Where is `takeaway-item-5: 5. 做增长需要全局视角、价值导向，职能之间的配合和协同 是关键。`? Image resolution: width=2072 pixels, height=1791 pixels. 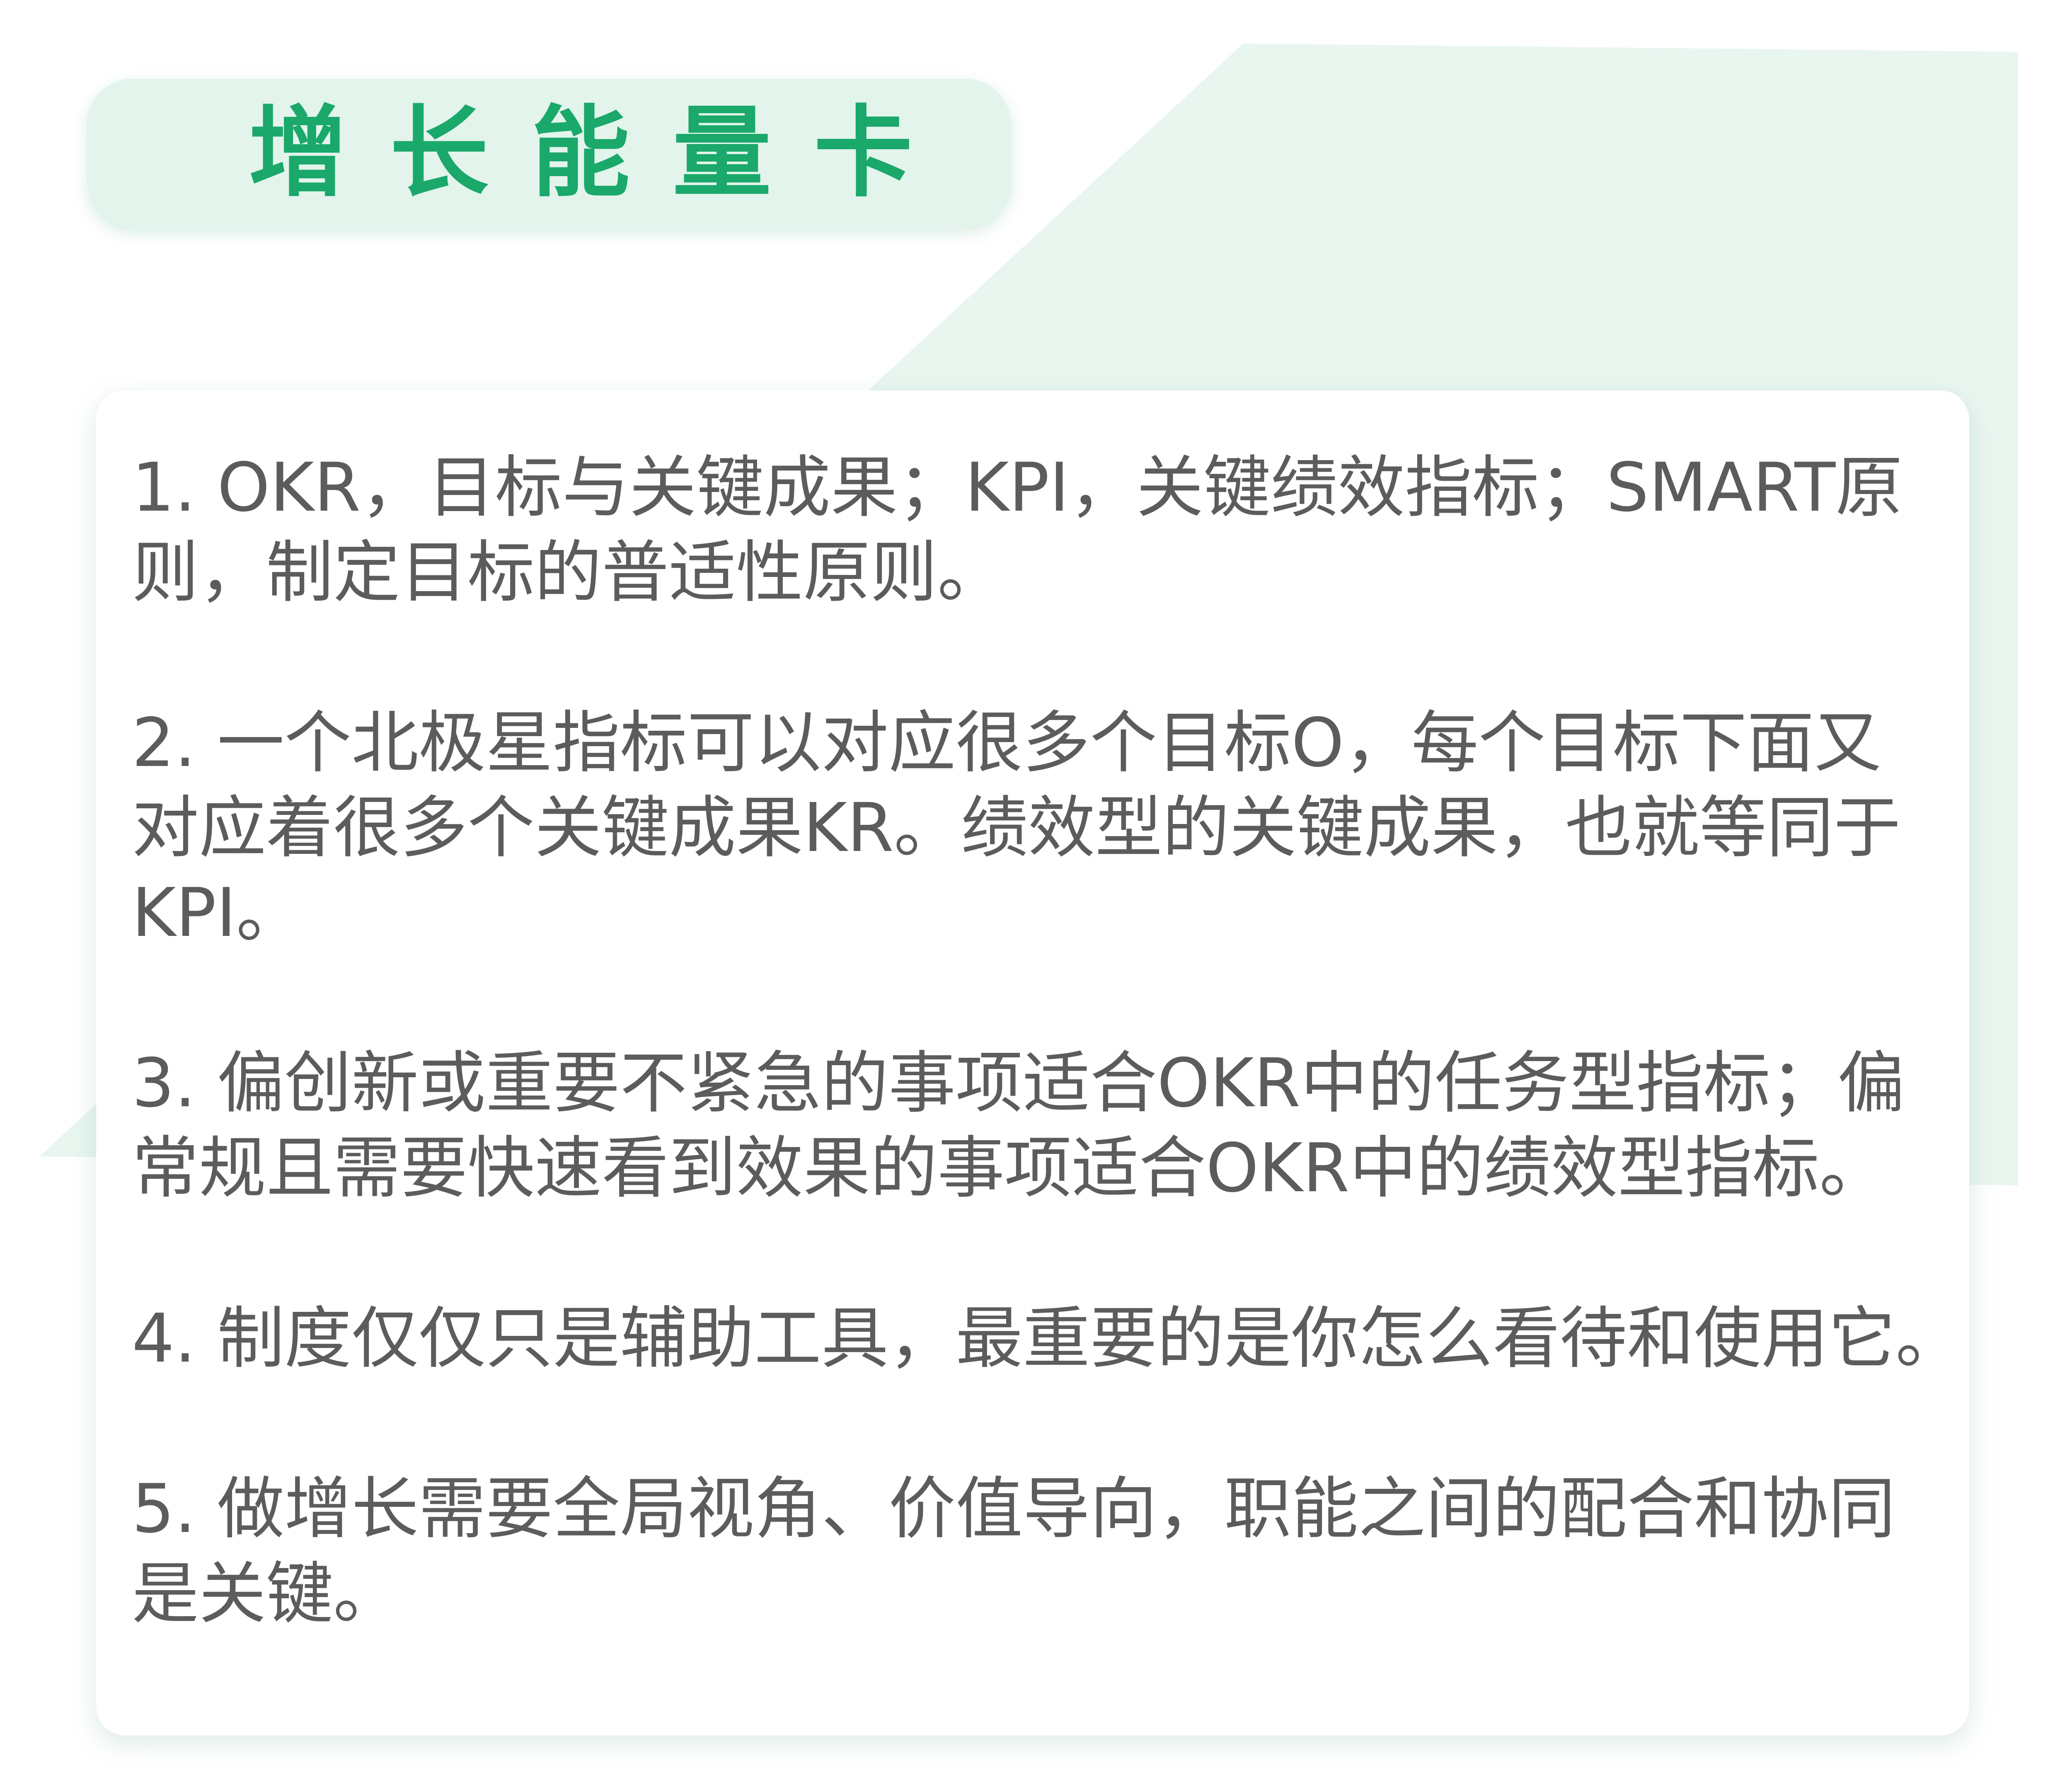
takeaway-item-5: 5. 做增长需要全局视角、价值导向，职能之间的配合和协同 是关键。 is located at coordinates (1014, 1551).